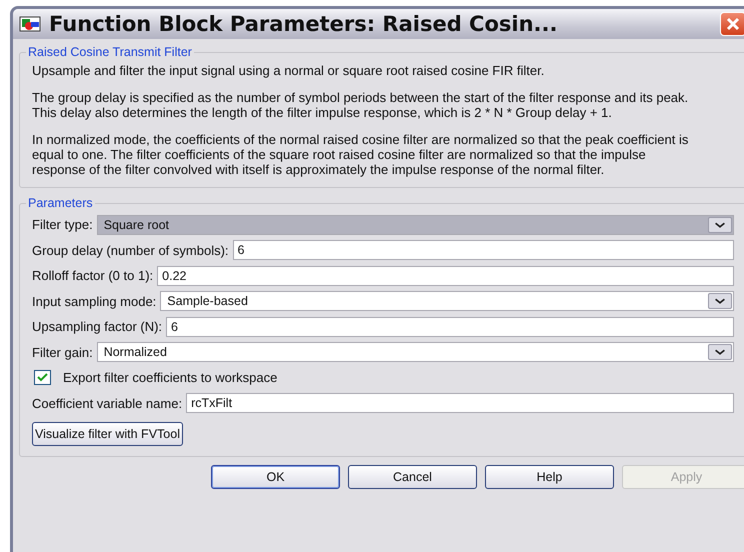 The height and width of the screenshot is (552, 744). What do you see at coordinates (170, 378) in the screenshot?
I see `checkbox-label: Export filter coefficients to workspace` at bounding box center [170, 378].